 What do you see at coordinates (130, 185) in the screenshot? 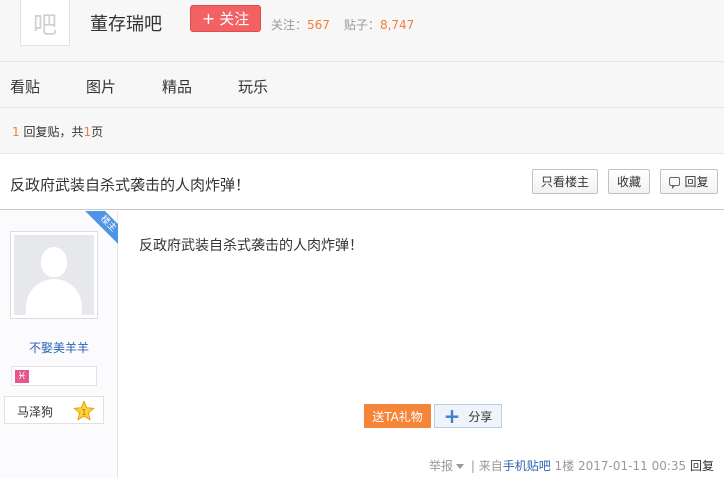
I see `thread-title: 反政府武装自杀式袭击的人肉炸弹！` at bounding box center [130, 185].